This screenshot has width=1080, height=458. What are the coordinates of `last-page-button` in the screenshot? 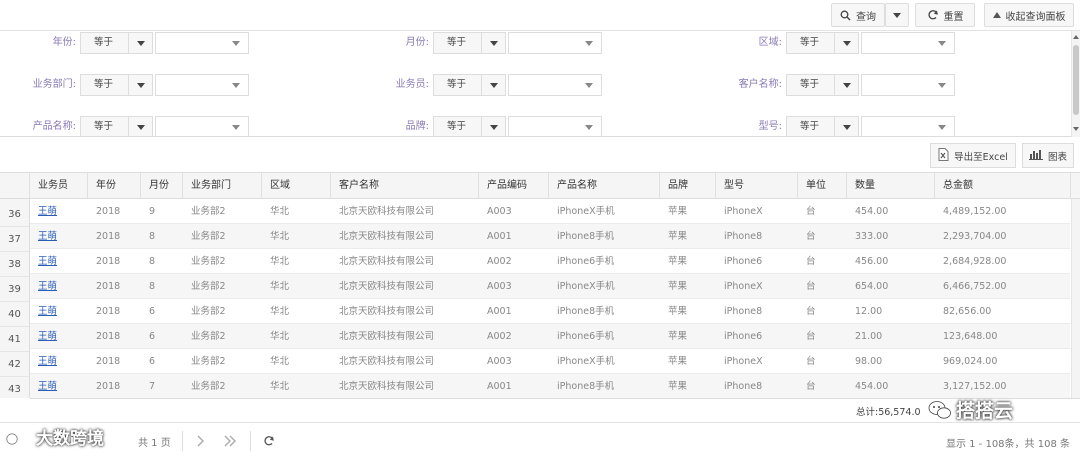 It's located at (230, 441).